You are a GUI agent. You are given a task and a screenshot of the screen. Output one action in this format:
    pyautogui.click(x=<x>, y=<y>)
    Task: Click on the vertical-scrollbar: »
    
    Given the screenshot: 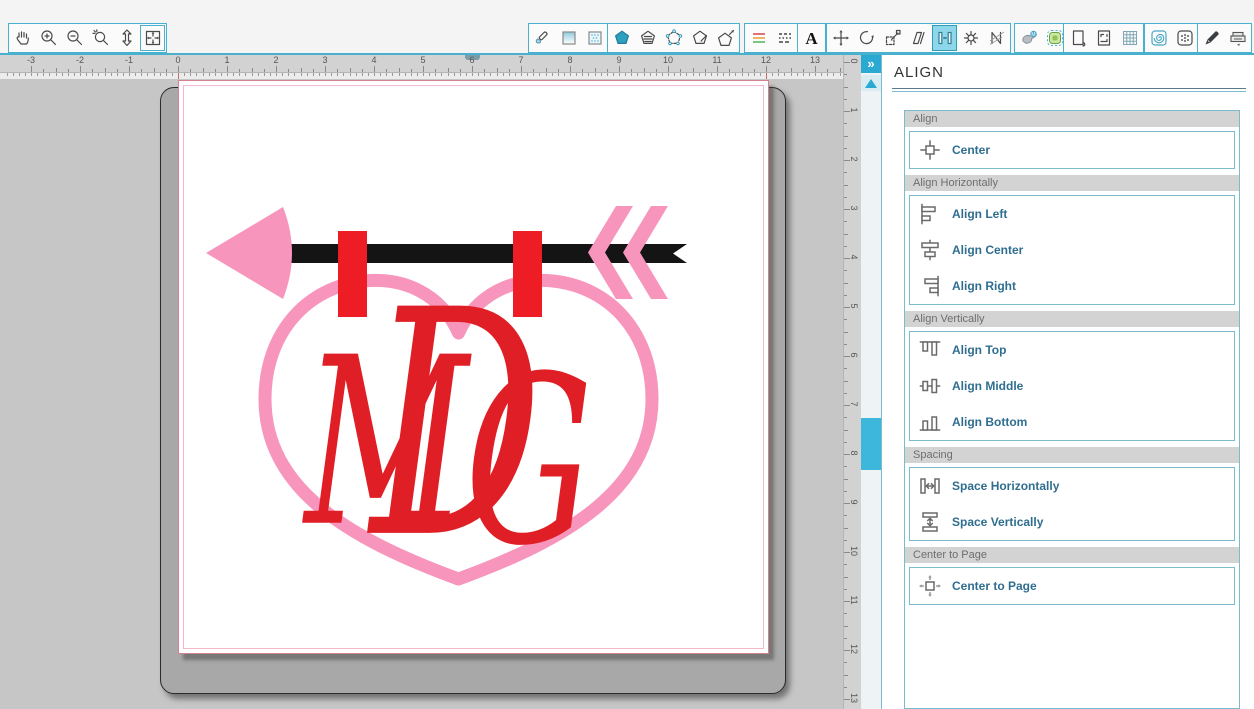 What is the action you would take?
    pyautogui.click(x=871, y=382)
    